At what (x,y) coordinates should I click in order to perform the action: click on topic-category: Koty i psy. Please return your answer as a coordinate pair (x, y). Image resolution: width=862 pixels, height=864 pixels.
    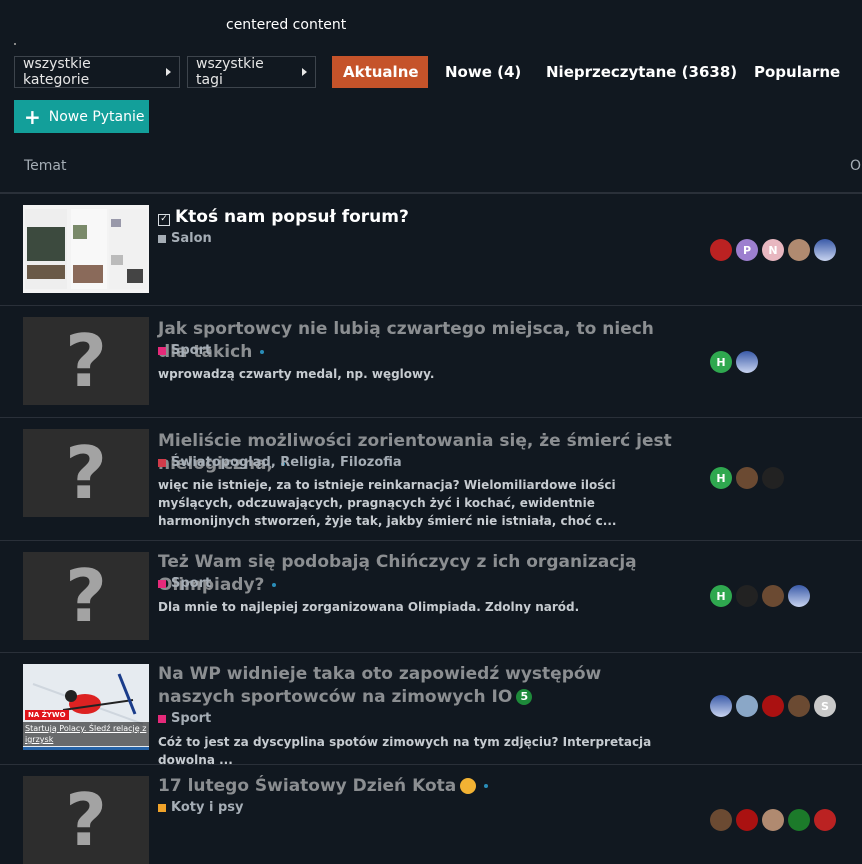
    Looking at the image, I should click on (201, 807).